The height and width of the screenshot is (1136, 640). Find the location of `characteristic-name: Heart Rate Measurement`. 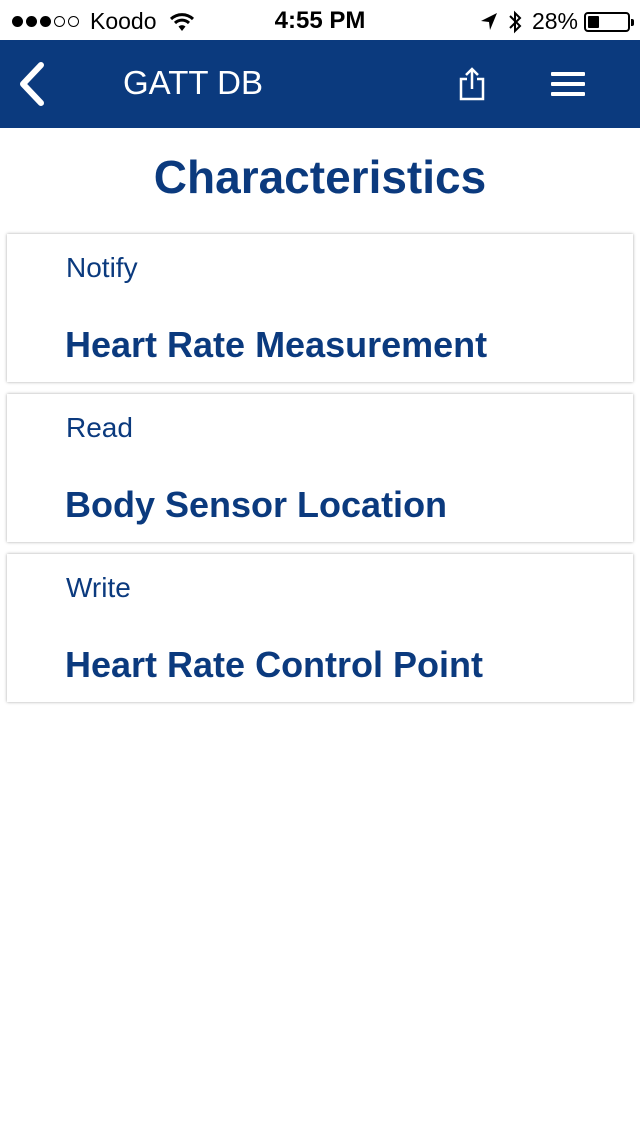

characteristic-name: Heart Rate Measurement is located at coordinates (276, 344).